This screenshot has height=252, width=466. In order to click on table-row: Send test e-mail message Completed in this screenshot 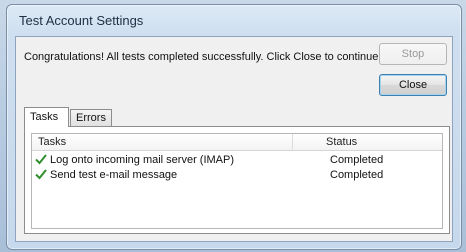, I will do `click(237, 175)`.